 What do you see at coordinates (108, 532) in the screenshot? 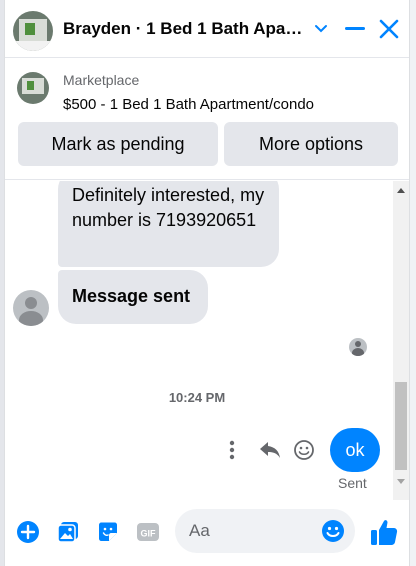
I see `sticker-icon` at bounding box center [108, 532].